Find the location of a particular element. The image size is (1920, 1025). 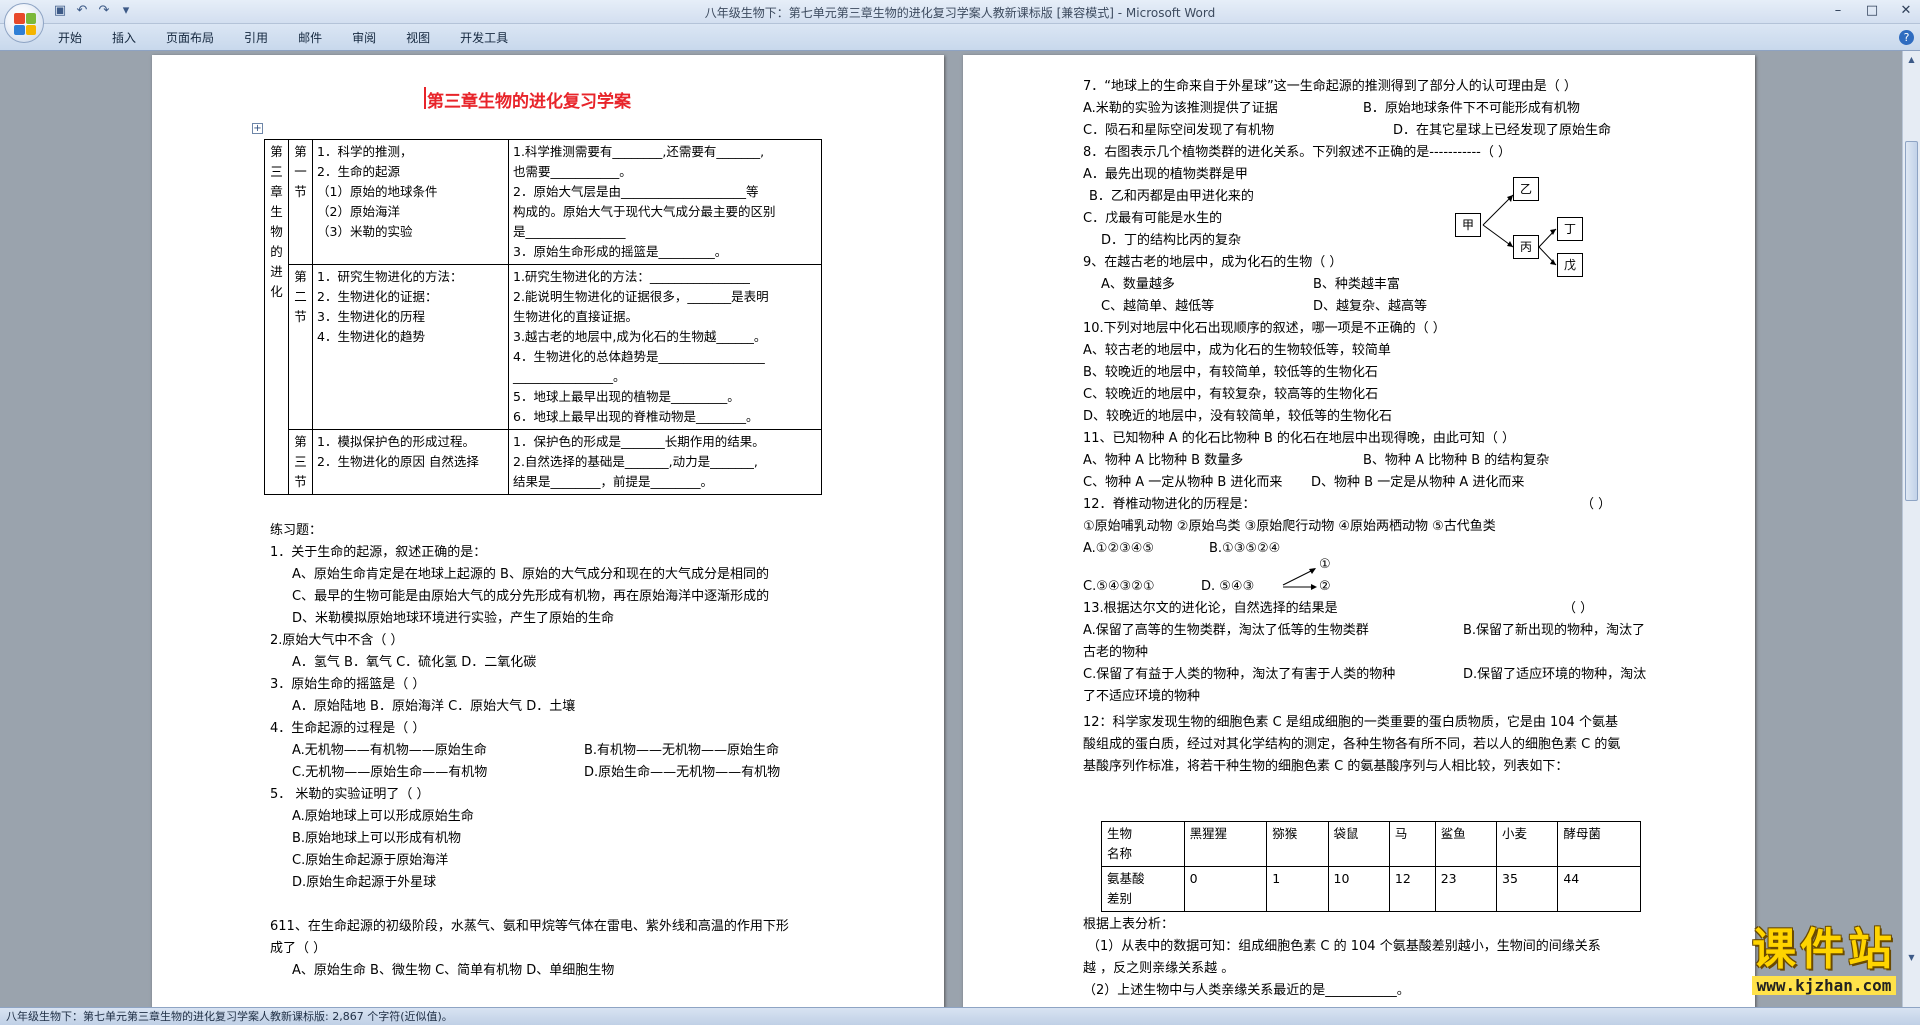

vertical-scrollbar: ▲ ▼ is located at coordinates (1911, 529).